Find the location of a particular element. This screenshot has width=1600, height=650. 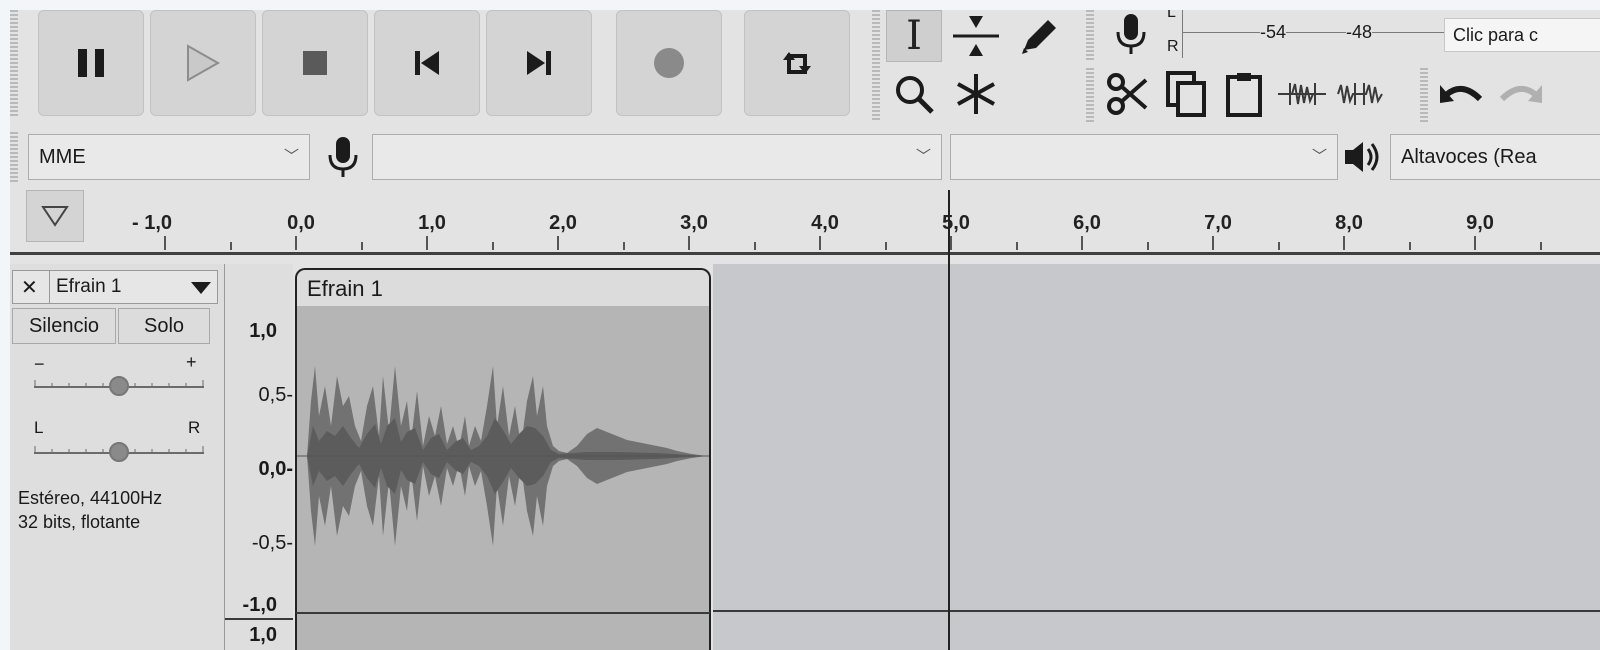

ruler-tick-label: - 1,0 is located at coordinates (152, 223).